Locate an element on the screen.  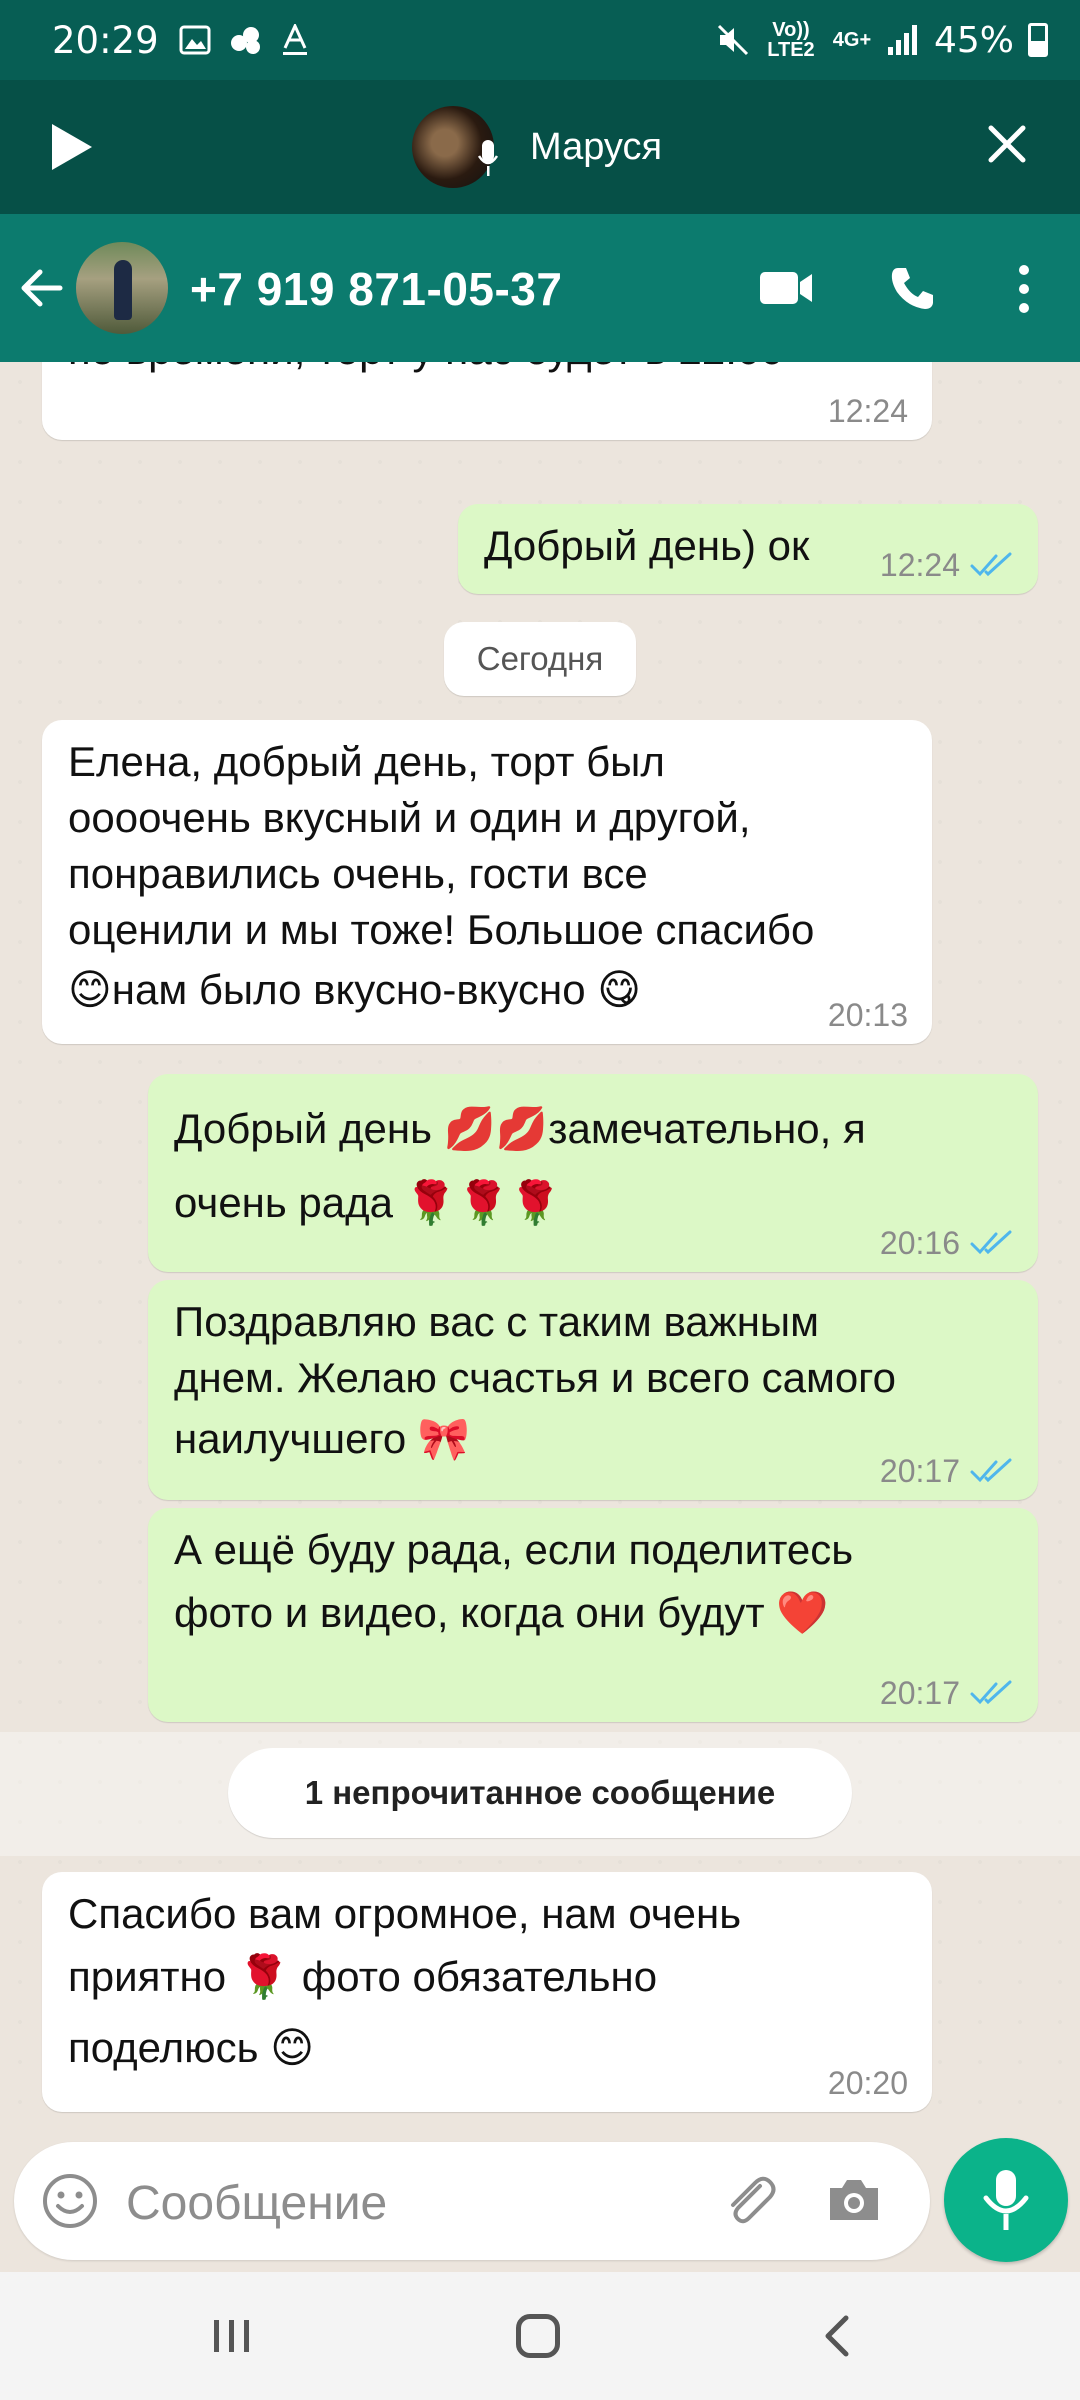
nav-back-icon is located at coordinates (837, 2336).